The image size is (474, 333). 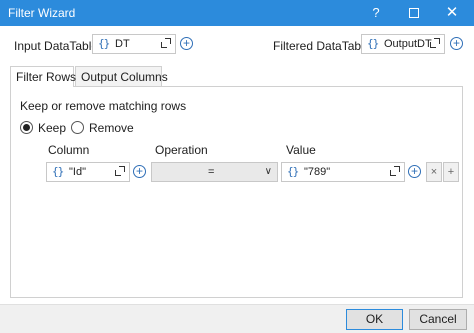 What do you see at coordinates (121, 76) in the screenshot?
I see `tab-output-columns: Output Columns` at bounding box center [121, 76].